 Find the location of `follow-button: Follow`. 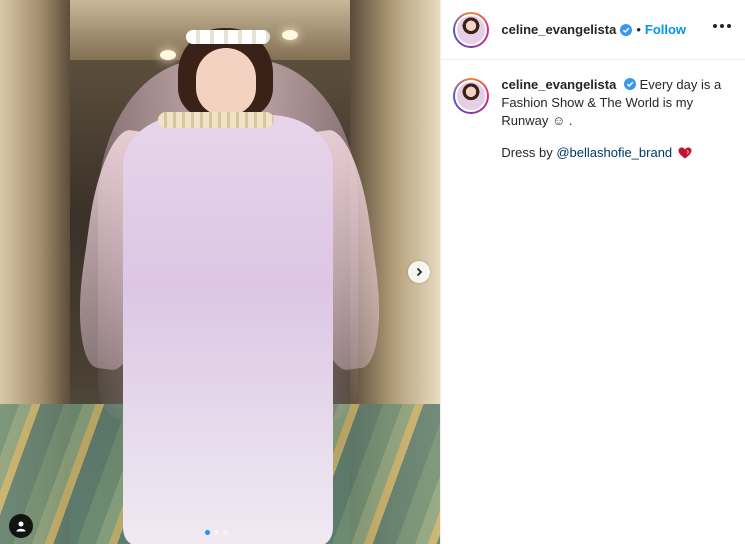

follow-button: Follow is located at coordinates (665, 29).